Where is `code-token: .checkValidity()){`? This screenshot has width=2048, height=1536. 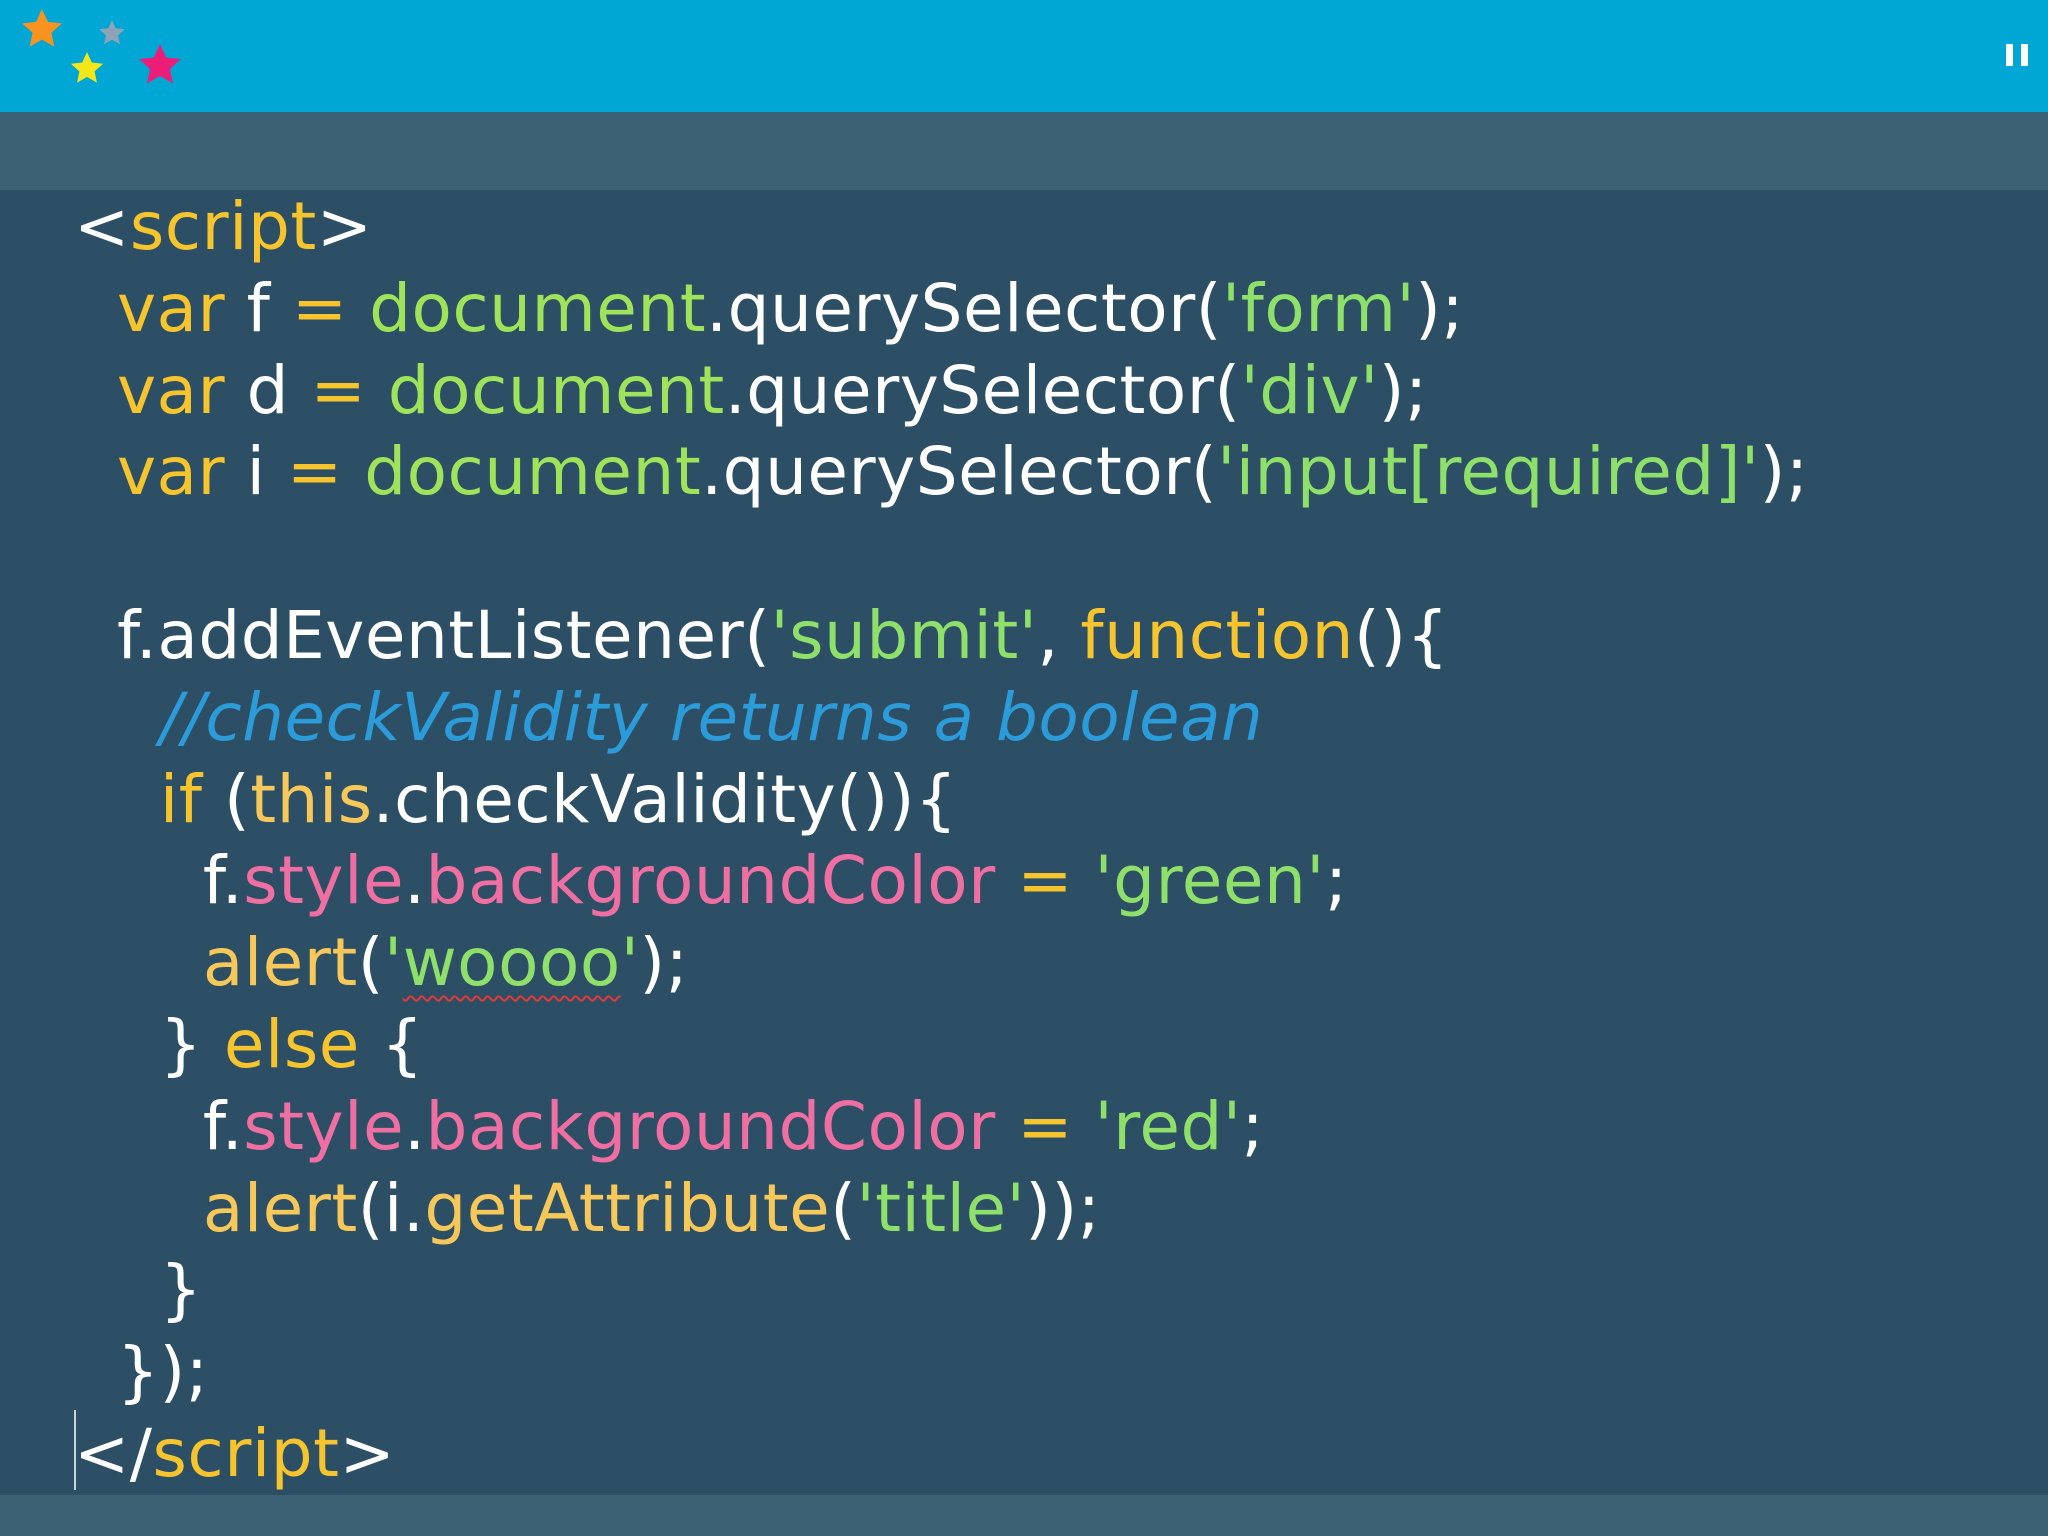
code-token: .checkValidity()){ is located at coordinates (665, 799).